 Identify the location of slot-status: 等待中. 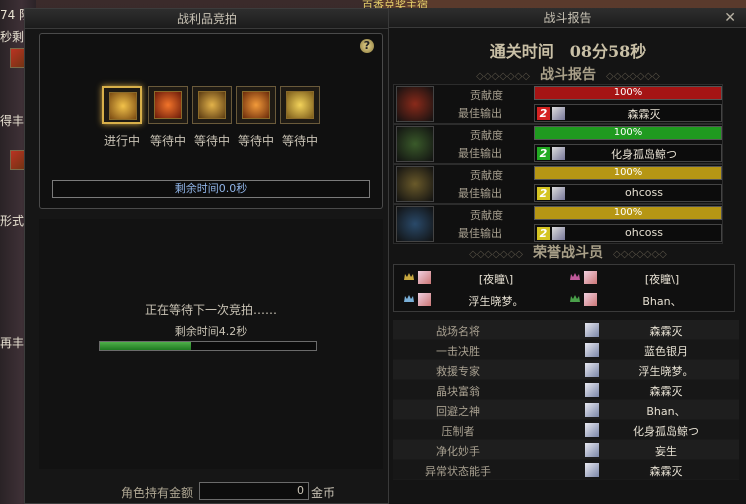
(299, 141).